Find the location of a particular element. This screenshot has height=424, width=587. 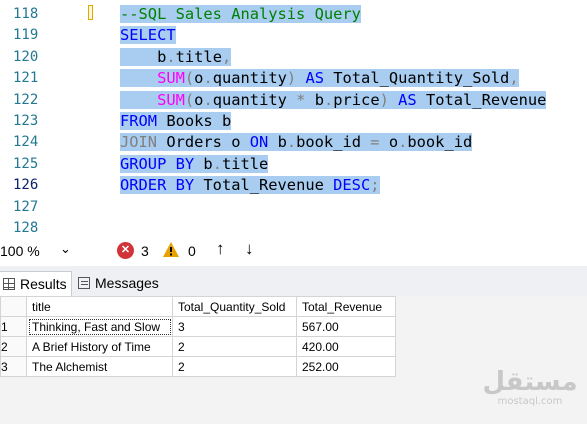

selected-text: GROUP BY b.title is located at coordinates (194, 163).